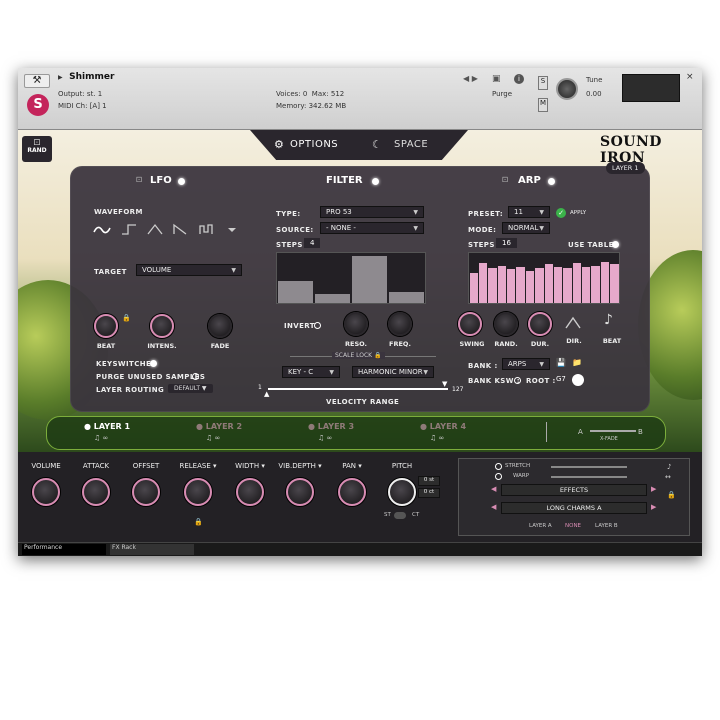  What do you see at coordinates (540, 324) in the screenshot?
I see `dur-knob` at bounding box center [540, 324].